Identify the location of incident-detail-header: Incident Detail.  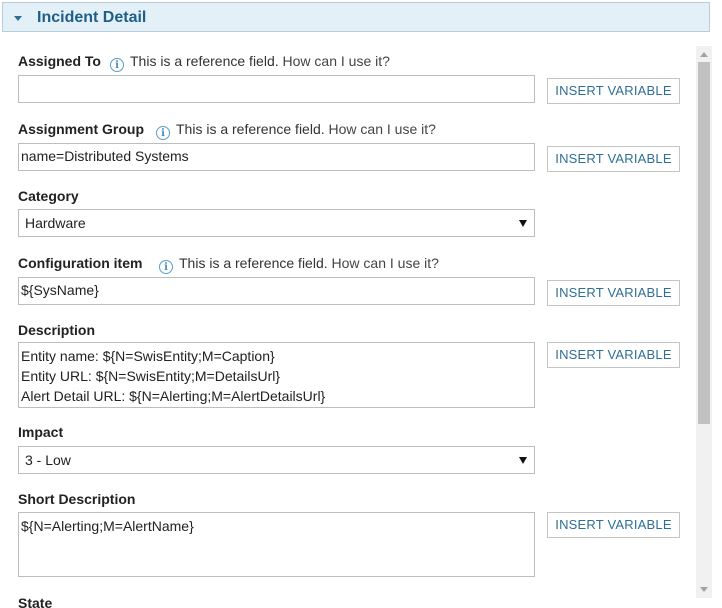
(356, 17).